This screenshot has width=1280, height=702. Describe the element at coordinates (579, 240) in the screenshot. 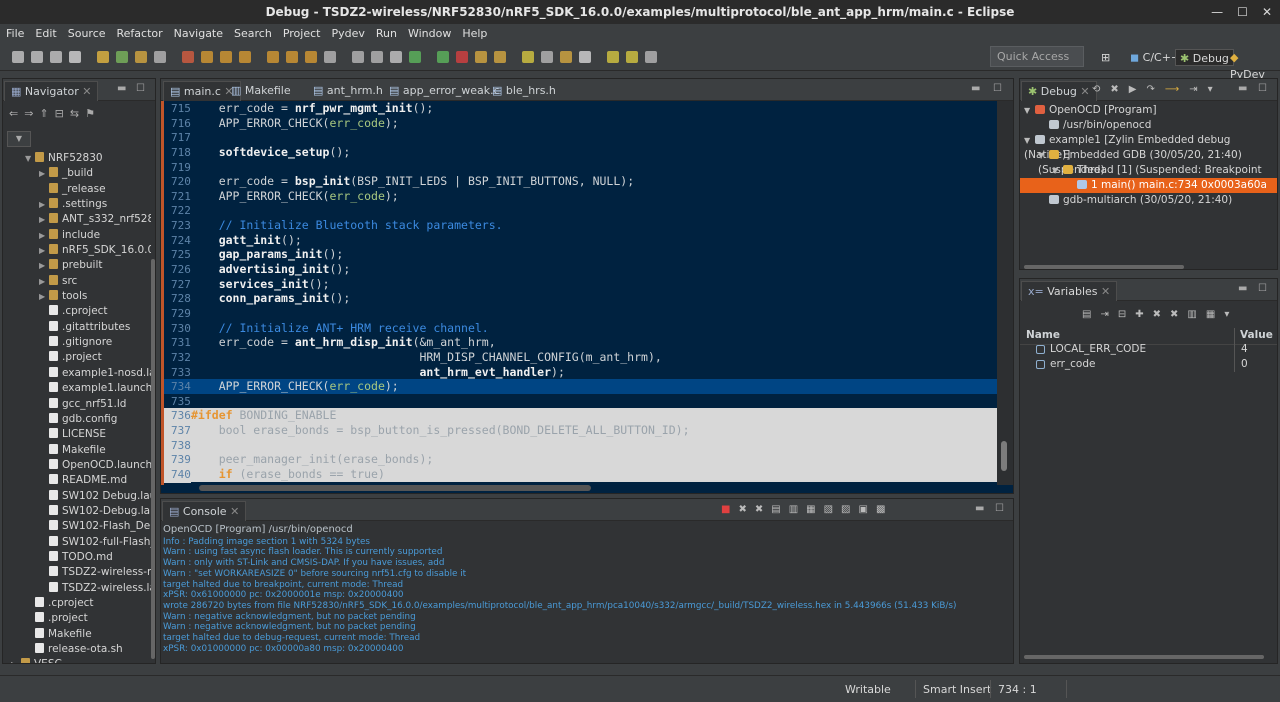

I see `code-line: 724 gatt_init();` at that location.